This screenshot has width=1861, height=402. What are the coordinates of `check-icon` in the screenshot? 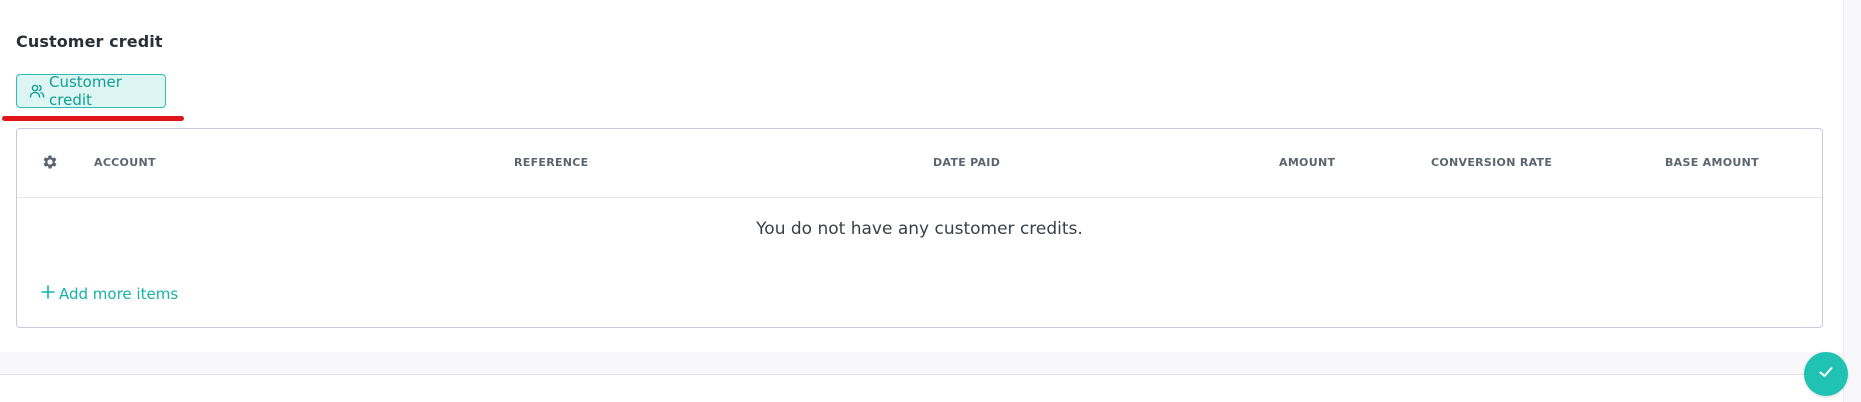 It's located at (1826, 374).